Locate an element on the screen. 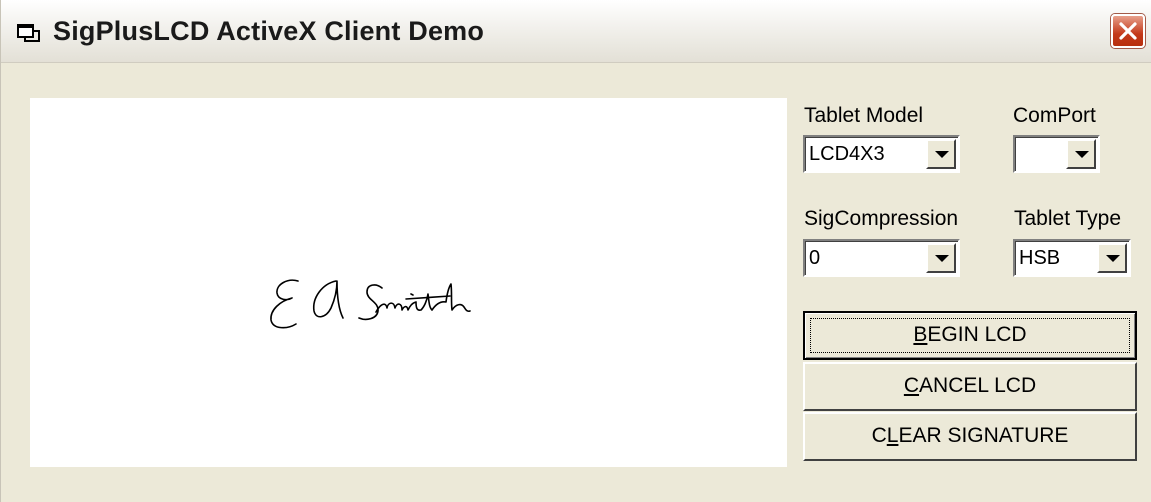 This screenshot has width=1151, height=502. tablet-model-label: Tablet Model is located at coordinates (864, 115).